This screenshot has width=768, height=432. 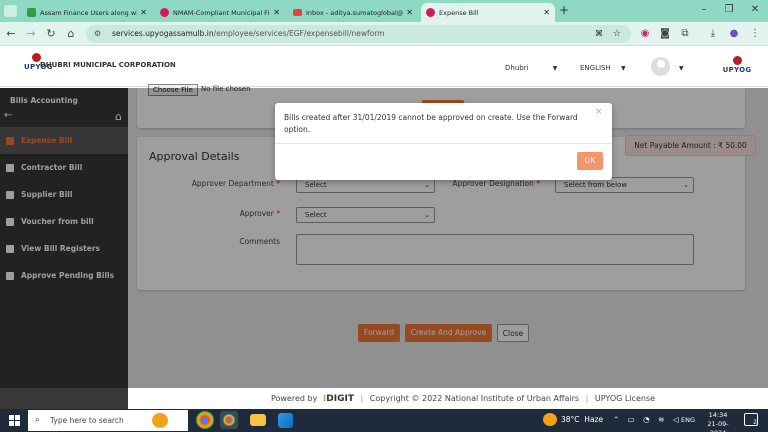 I want to click on modal-divider, so click(x=443, y=143).